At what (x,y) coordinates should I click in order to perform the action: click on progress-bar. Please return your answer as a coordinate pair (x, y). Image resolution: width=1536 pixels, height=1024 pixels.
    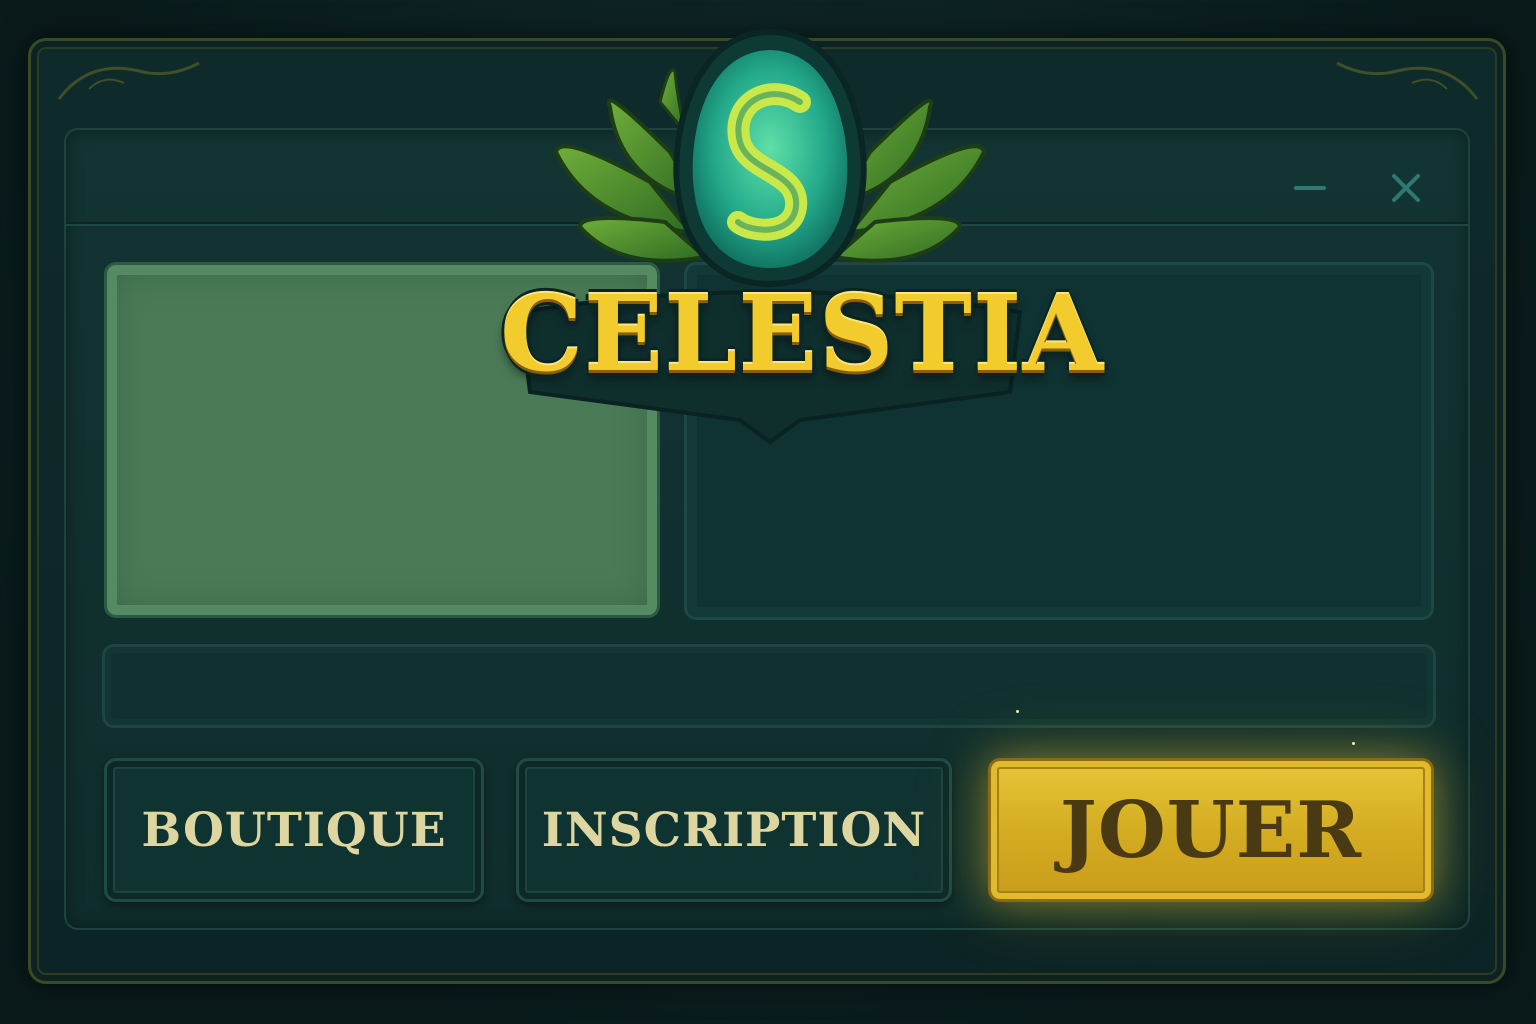
    Looking at the image, I should click on (769, 686).